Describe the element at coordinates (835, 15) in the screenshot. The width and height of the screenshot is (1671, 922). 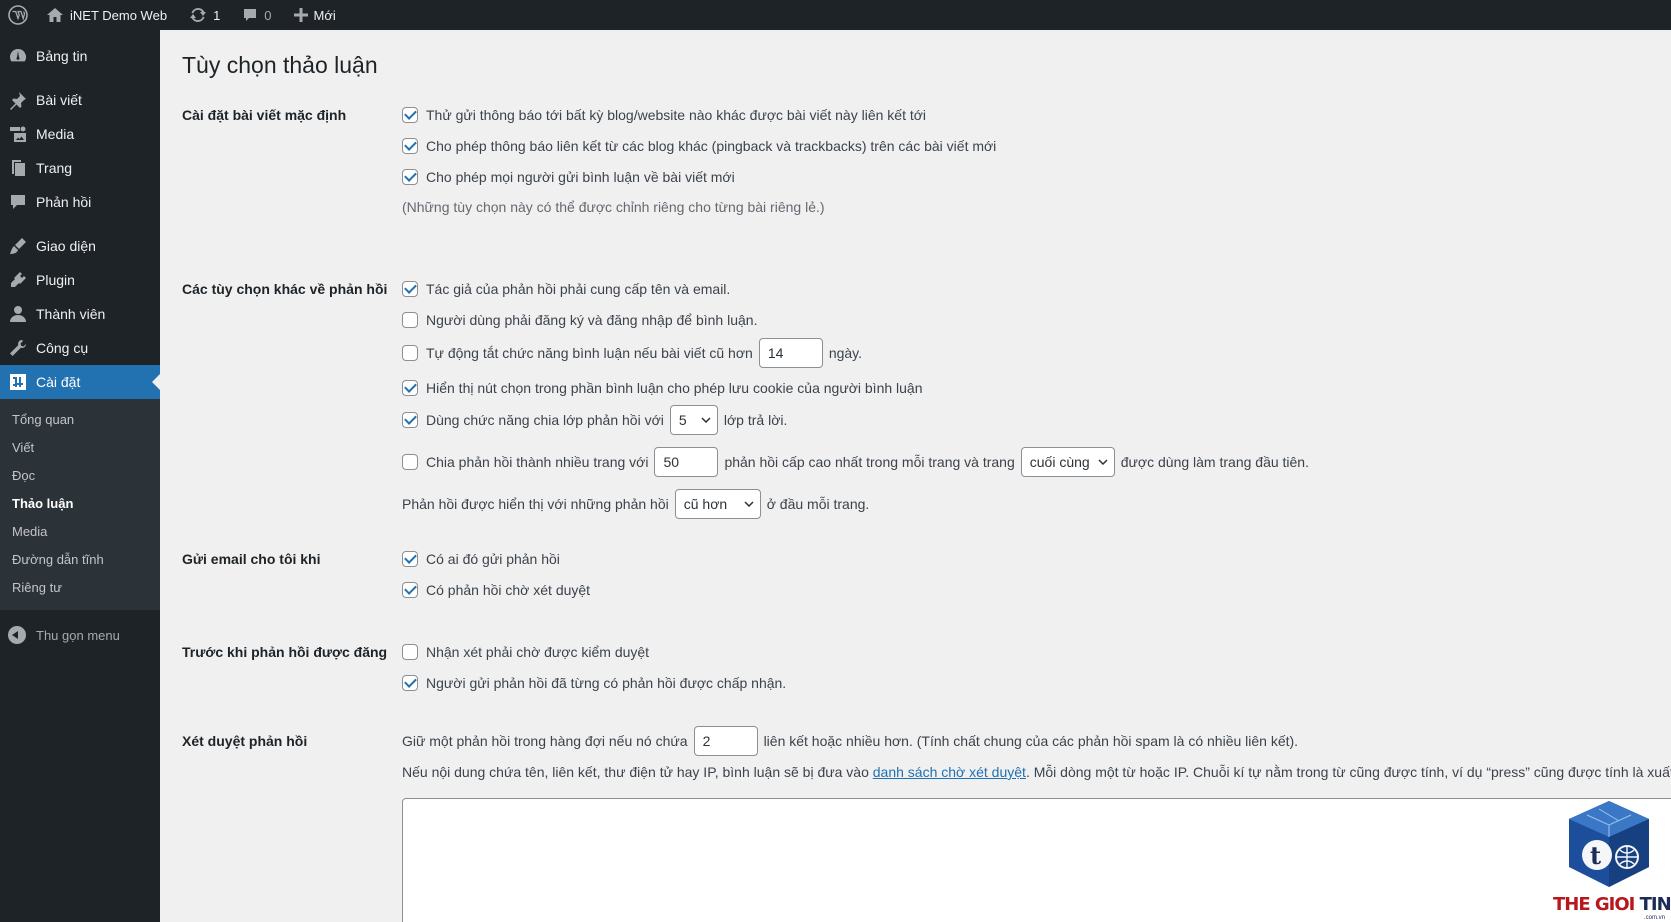
I see `admin-bar: iNET Demo Web 1 0 Mới` at that location.